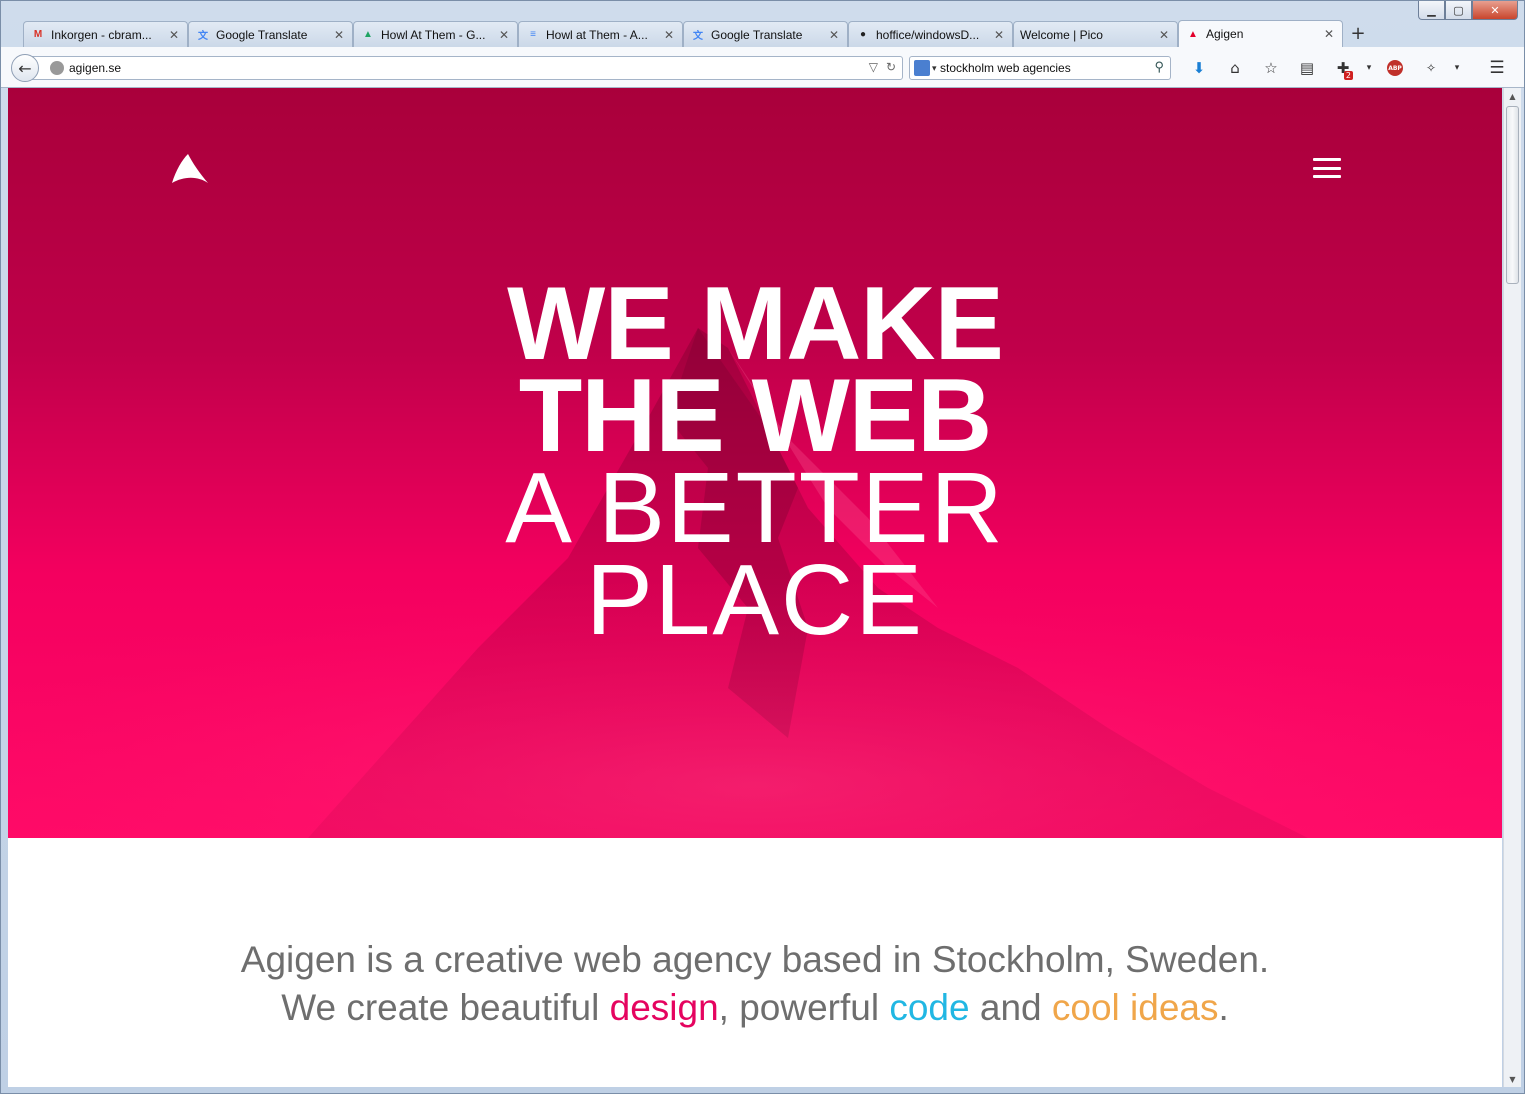  I want to click on new-tab-button: +, so click(1358, 33).